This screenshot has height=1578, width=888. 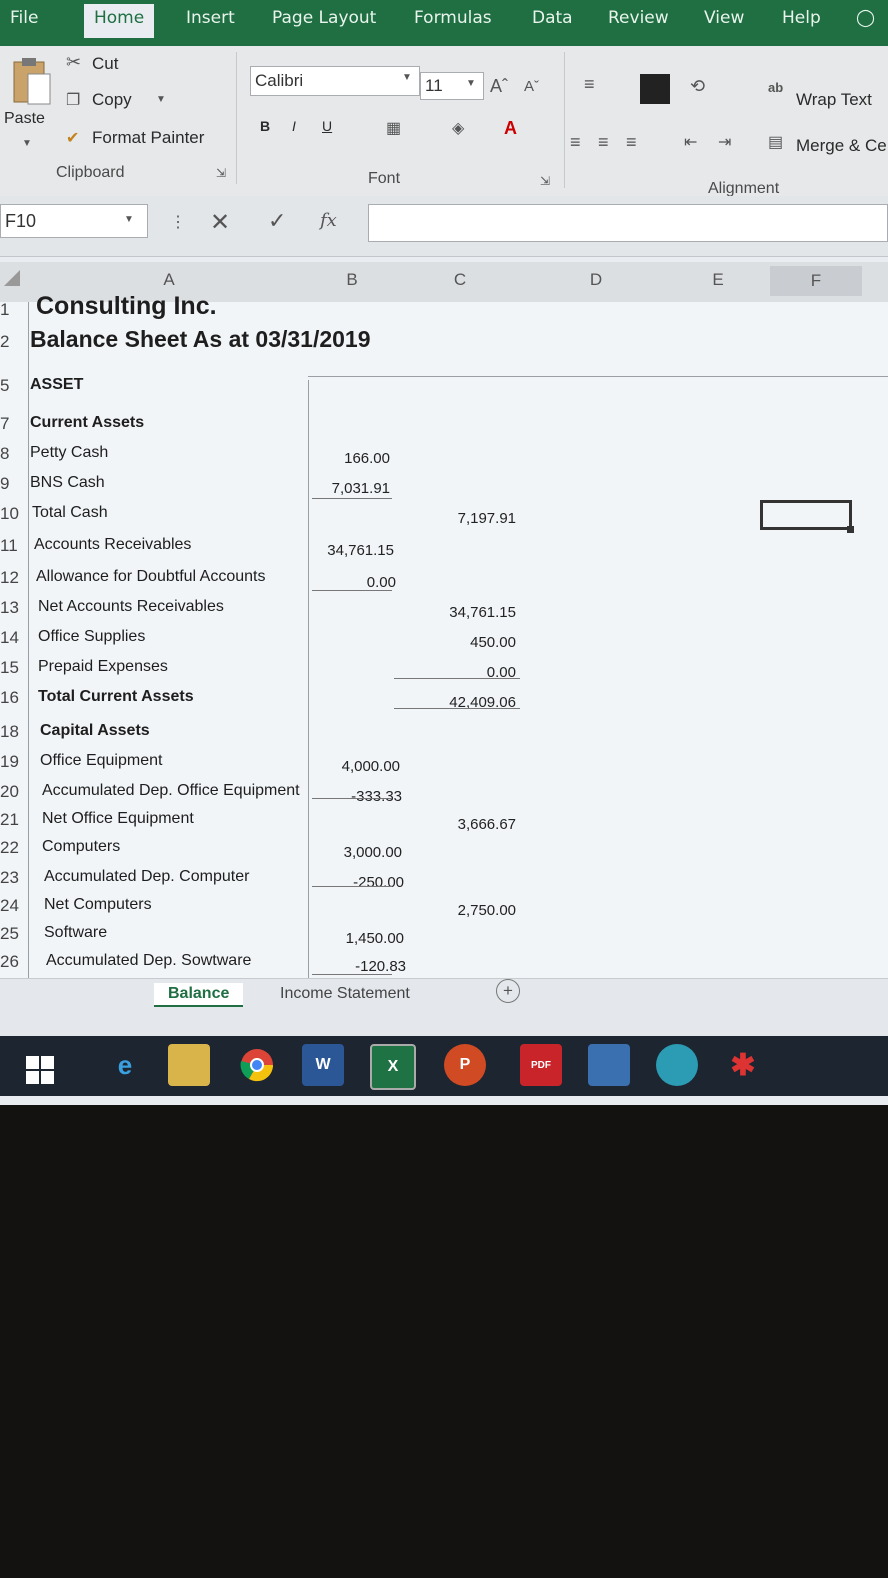 I want to click on middle-align-icon, so click(x=655, y=89).